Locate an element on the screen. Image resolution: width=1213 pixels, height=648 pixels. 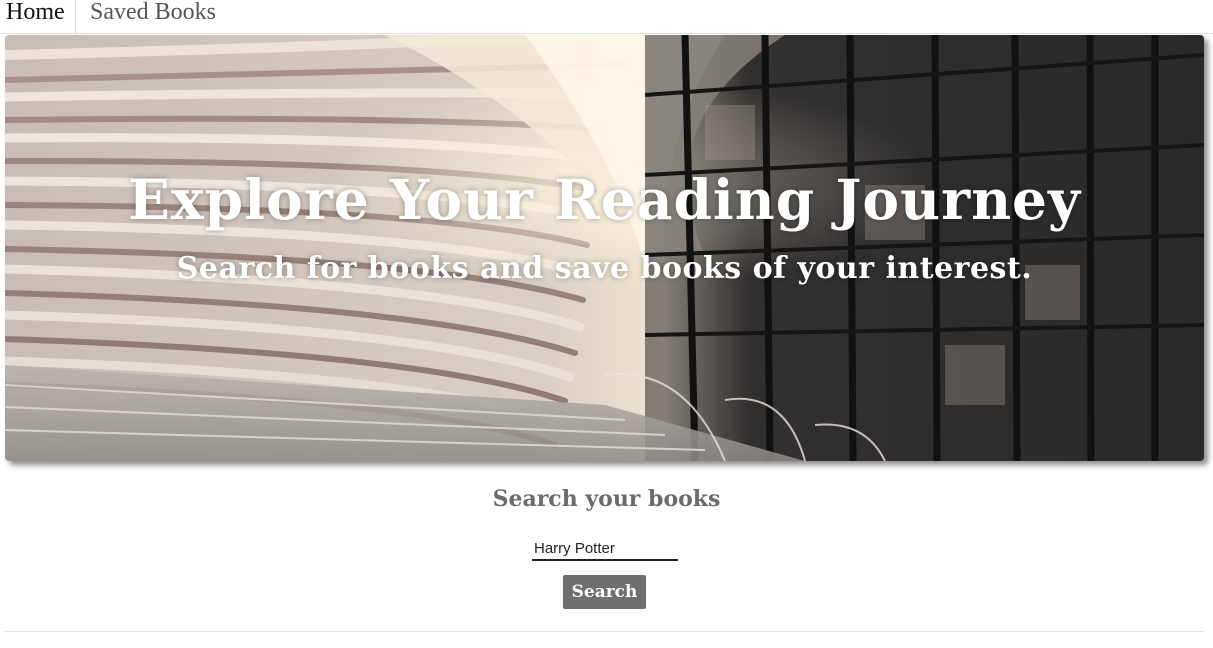
nav-divider is located at coordinates (75, 17).